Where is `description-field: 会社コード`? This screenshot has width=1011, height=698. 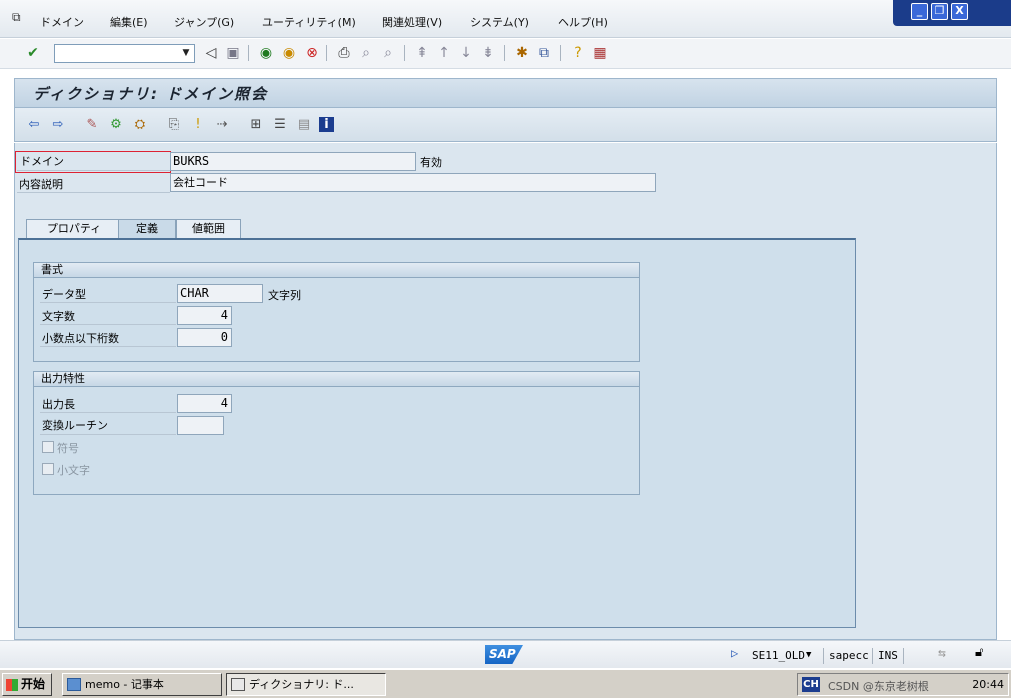
description-field: 会社コード is located at coordinates (413, 182).